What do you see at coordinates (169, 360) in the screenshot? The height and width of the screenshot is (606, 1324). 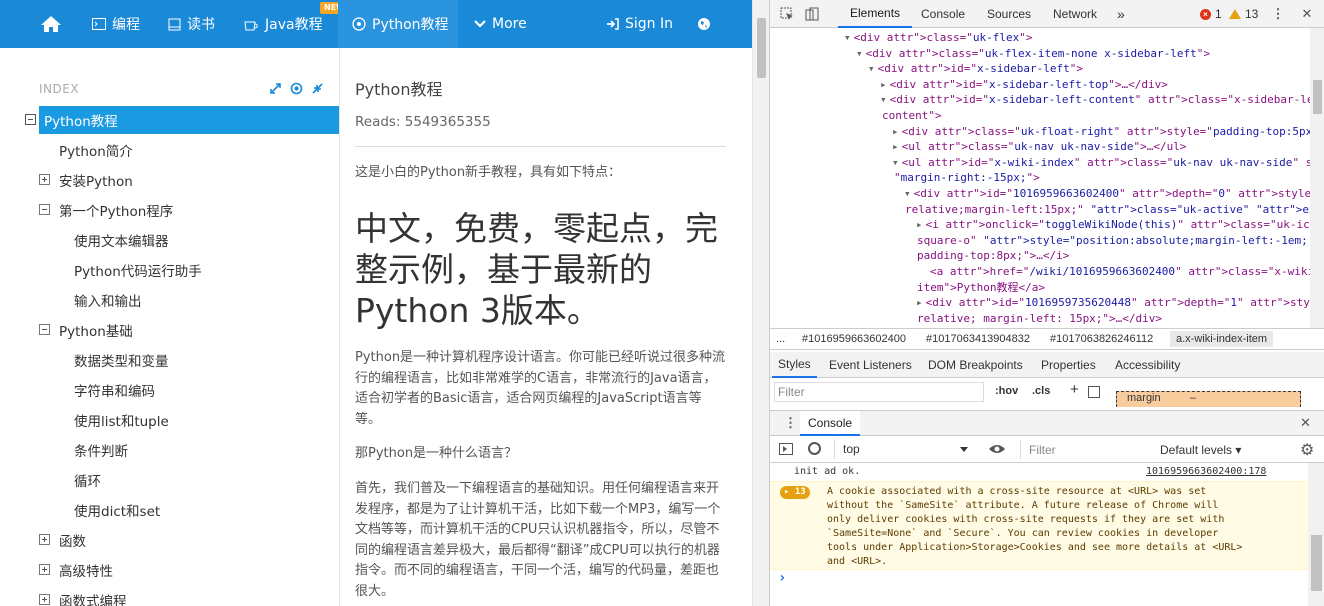 I see `sidebar-item: 数据类型和变量` at bounding box center [169, 360].